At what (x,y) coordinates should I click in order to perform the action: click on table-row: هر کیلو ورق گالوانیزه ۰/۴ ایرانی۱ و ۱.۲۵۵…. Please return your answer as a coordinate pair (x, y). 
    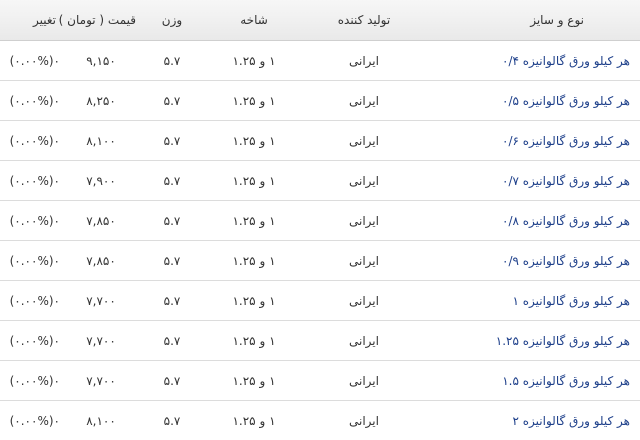
    Looking at the image, I should click on (320, 61).